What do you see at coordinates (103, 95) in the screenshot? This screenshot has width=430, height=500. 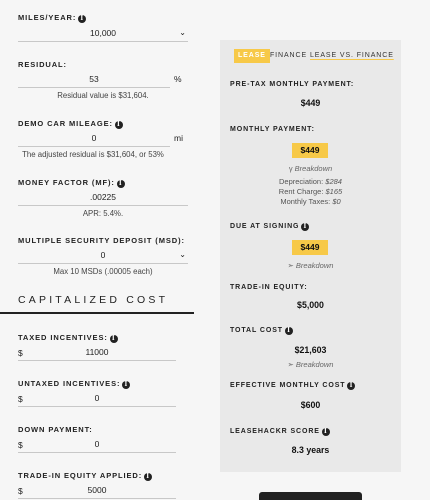 I see `residual-hint: Residual value is $31,604.` at bounding box center [103, 95].